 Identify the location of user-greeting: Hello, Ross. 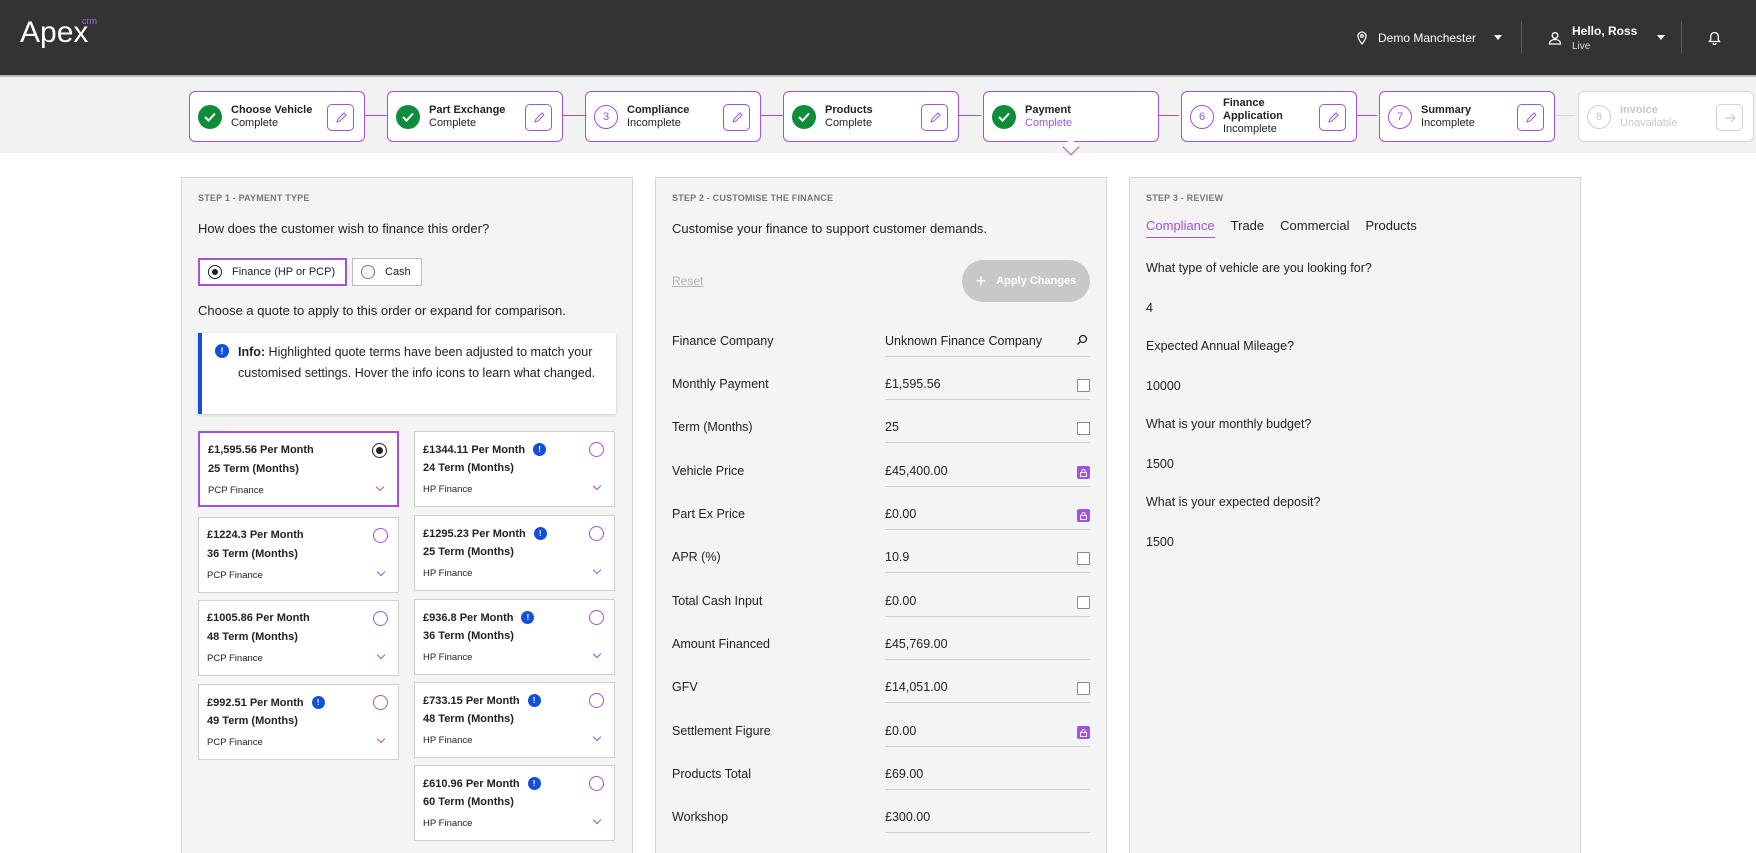
(1605, 30).